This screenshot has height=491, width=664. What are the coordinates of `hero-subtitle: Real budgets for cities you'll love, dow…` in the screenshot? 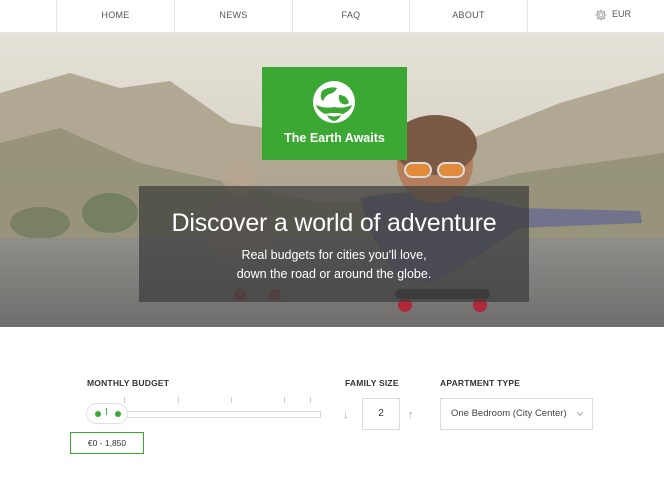 It's located at (334, 265).